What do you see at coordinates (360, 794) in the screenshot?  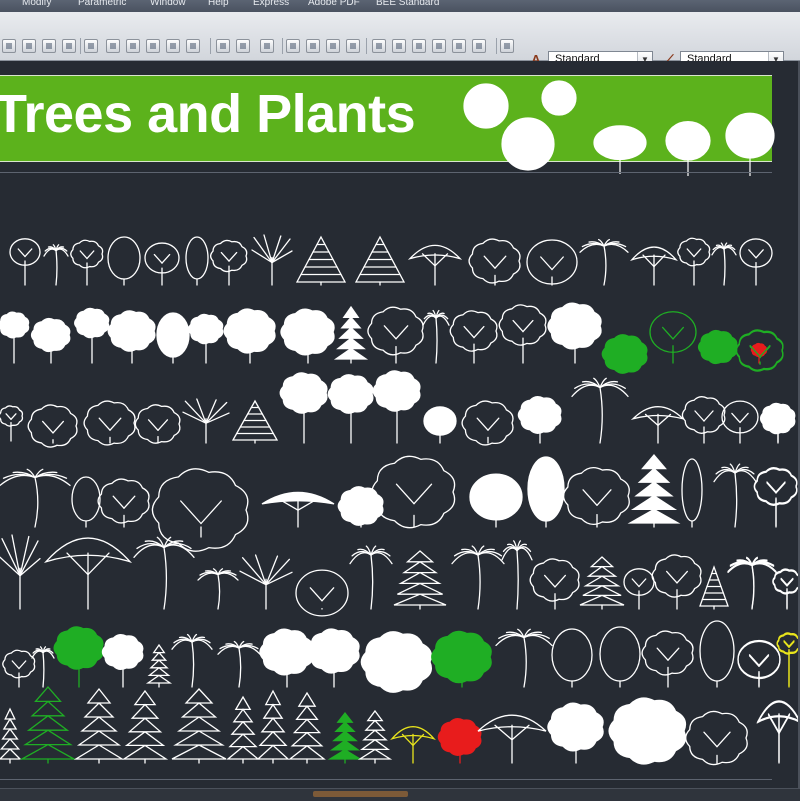 I see `horizontal-scrollbar-thumb` at bounding box center [360, 794].